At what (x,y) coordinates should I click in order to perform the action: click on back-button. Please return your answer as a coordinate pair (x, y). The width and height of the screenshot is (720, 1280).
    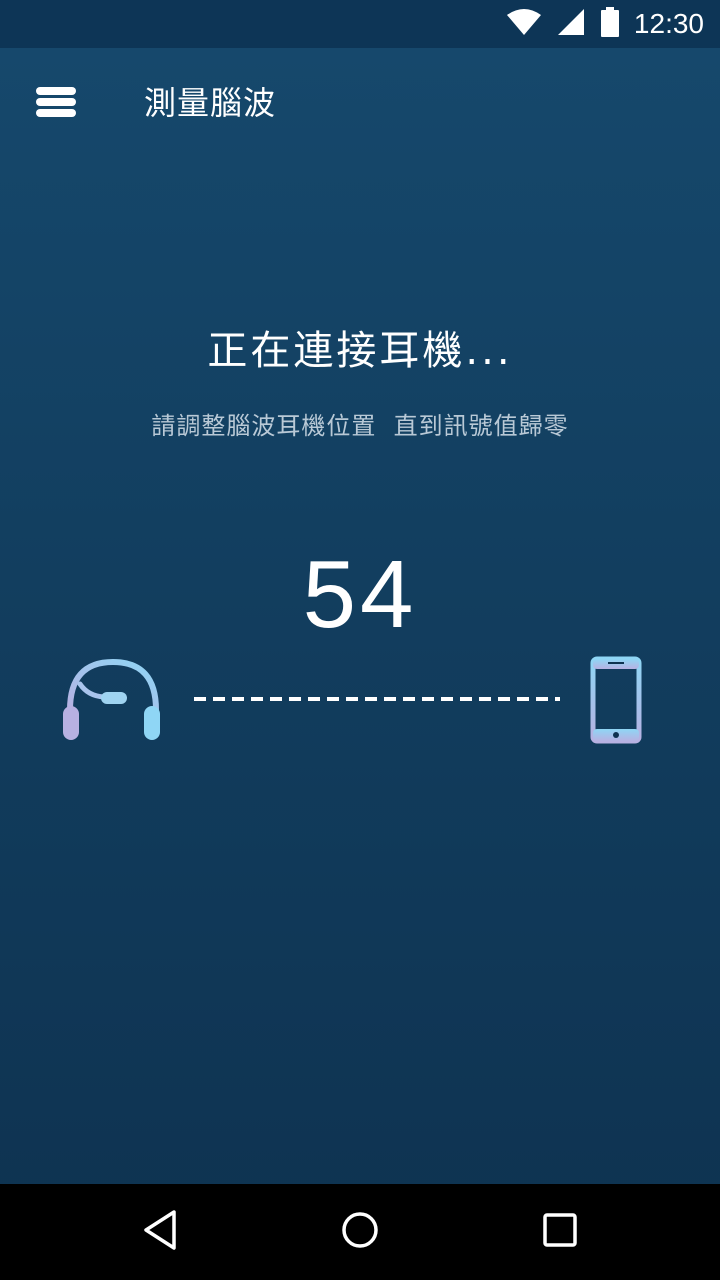
    Looking at the image, I should click on (160, 1232).